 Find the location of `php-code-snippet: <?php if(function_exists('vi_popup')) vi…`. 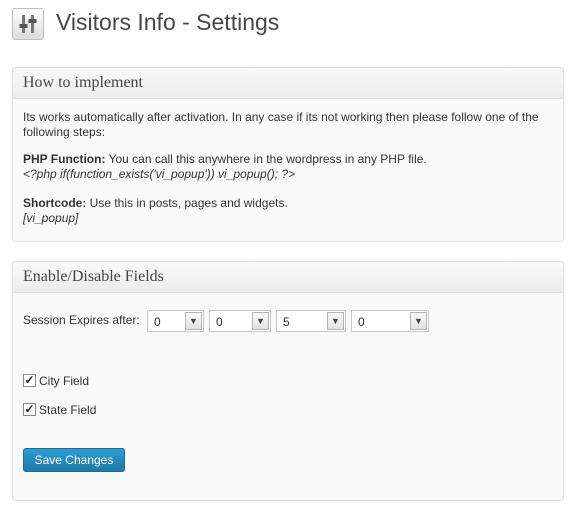

php-code-snippet: <?php if(function_exists('vi_popup')) vi… is located at coordinates (159, 174).